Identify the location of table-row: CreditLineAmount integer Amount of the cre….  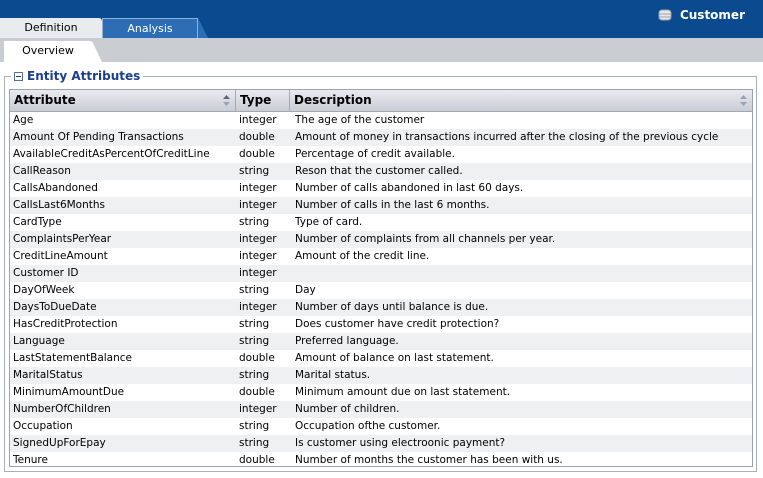
(381, 256).